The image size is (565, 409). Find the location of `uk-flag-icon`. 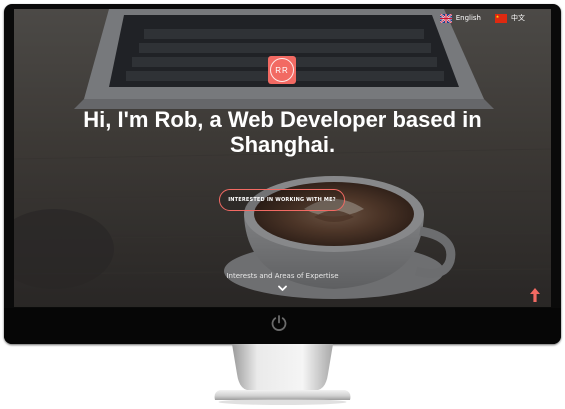

uk-flag-icon is located at coordinates (445, 18).